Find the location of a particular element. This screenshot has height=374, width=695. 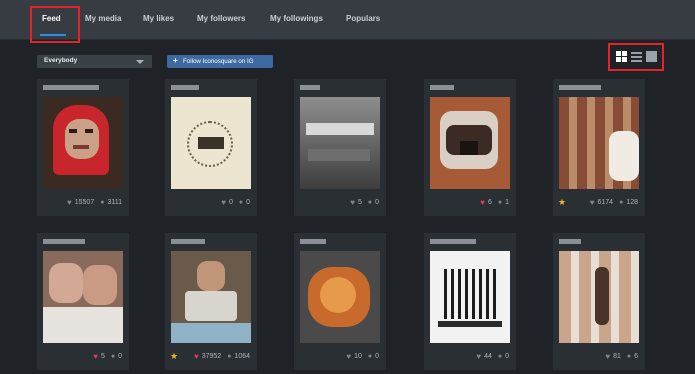

highlight-box-feed is located at coordinates (55, 24).